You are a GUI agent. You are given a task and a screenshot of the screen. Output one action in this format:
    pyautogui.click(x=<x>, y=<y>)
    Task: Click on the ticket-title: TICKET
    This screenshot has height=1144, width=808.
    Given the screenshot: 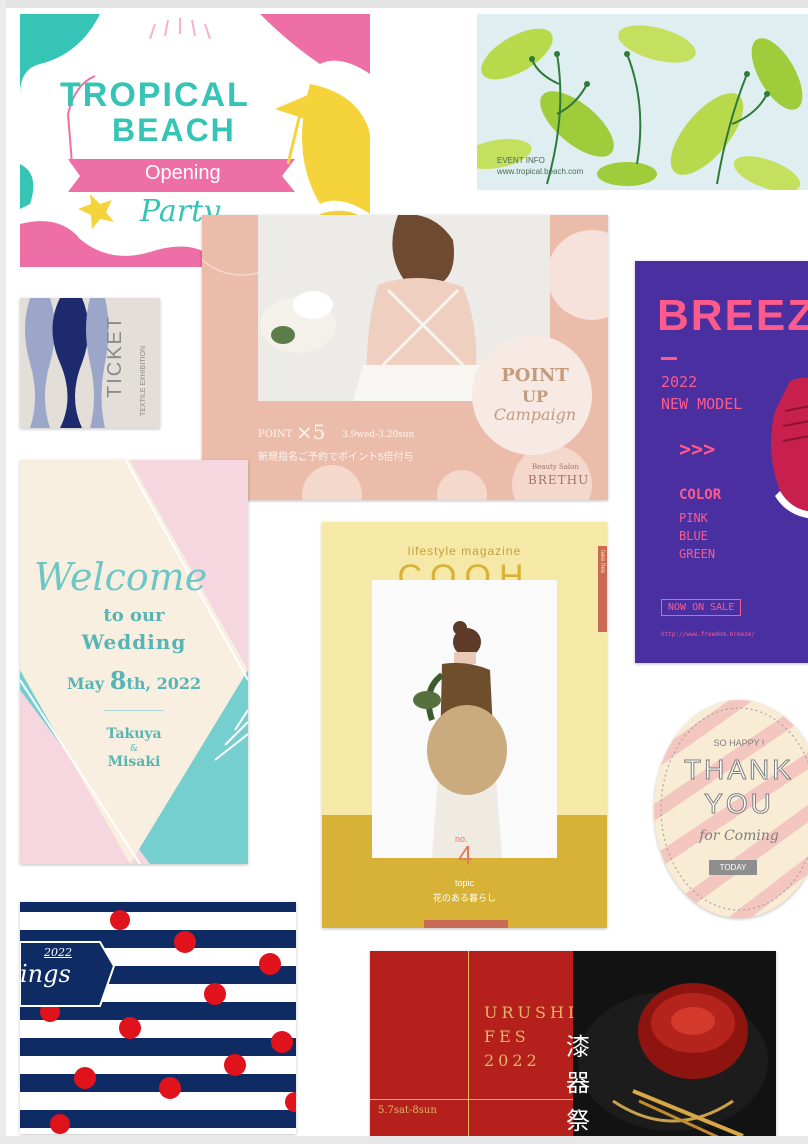 What is the action you would take?
    pyautogui.click(x=115, y=356)
    